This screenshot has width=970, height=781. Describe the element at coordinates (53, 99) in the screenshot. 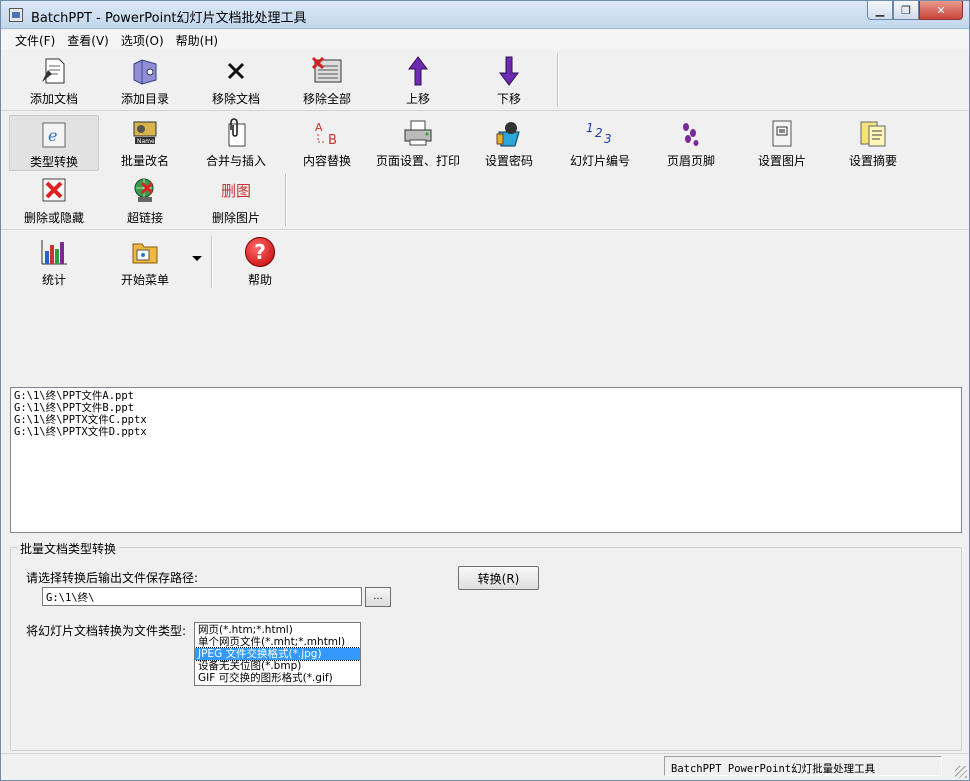

I see `add-document-label: 添加文档` at that location.